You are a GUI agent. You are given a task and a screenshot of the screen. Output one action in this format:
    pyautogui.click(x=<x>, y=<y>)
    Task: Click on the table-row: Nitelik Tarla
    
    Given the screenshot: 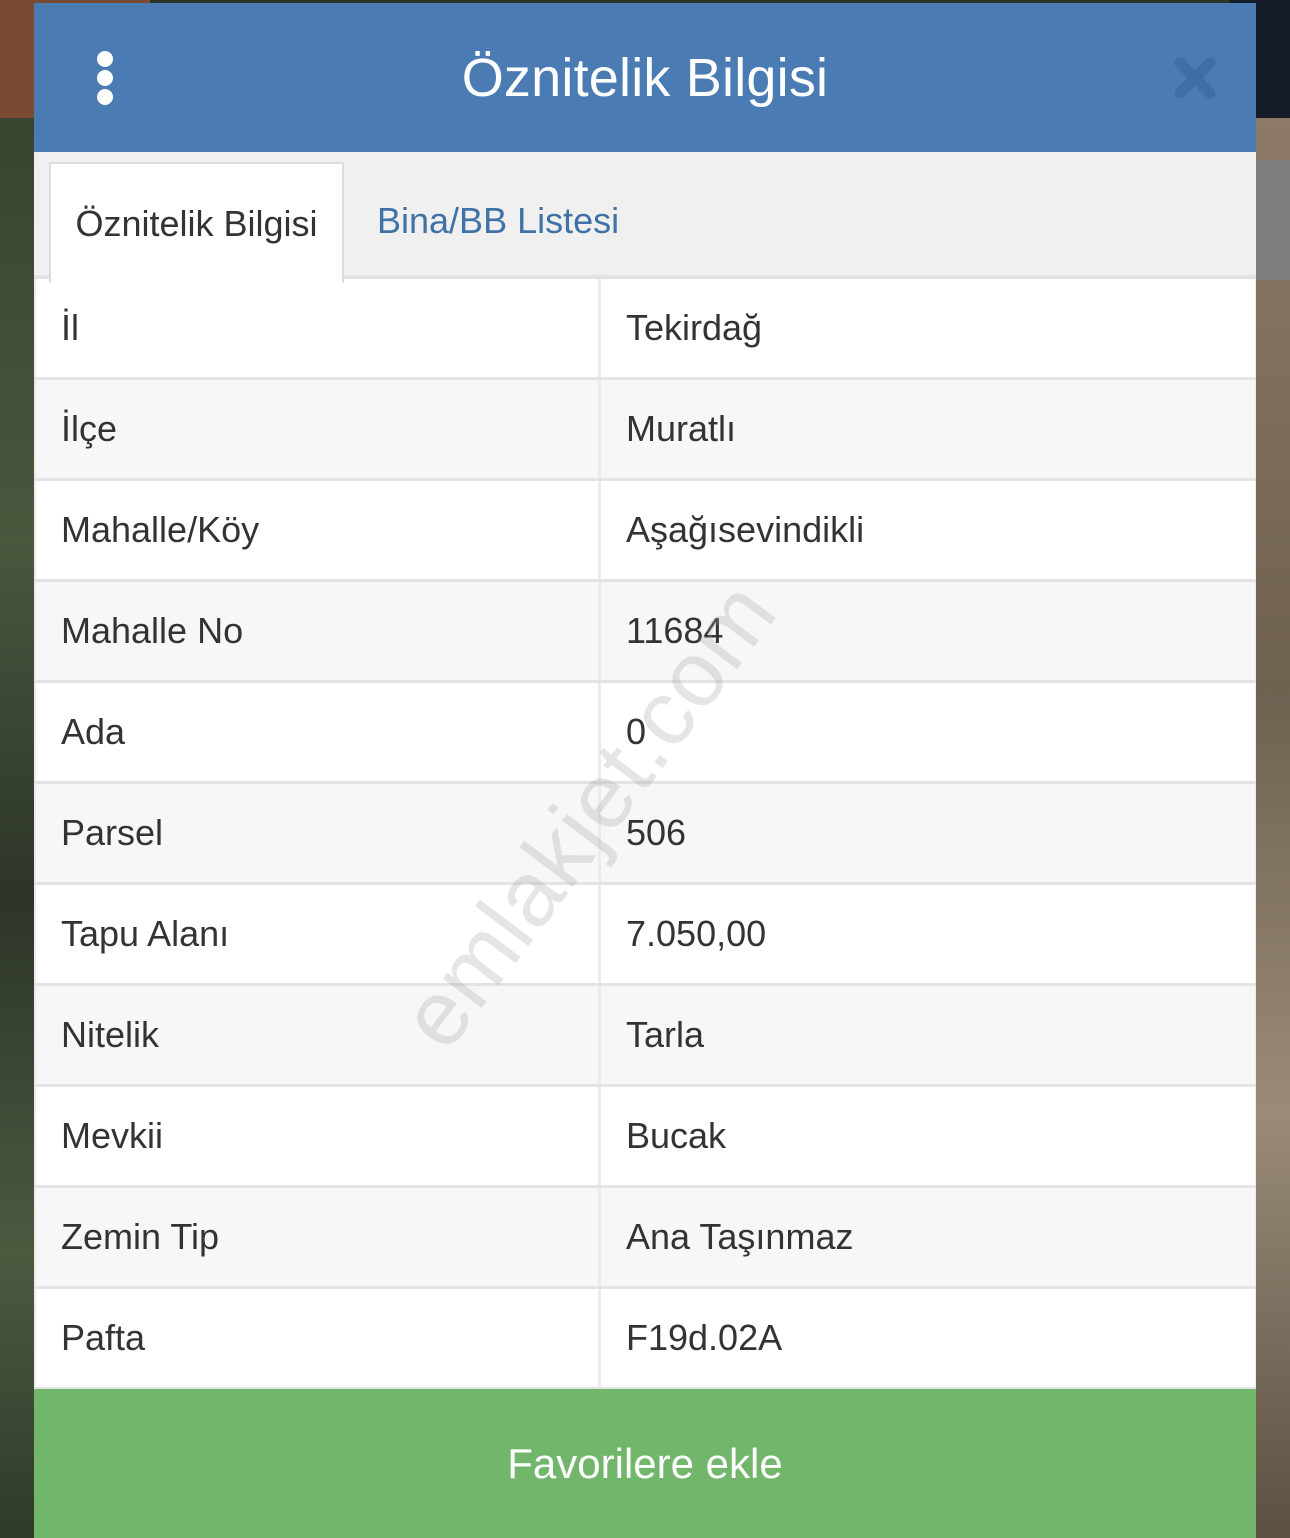 What is the action you would take?
    pyautogui.click(x=645, y=1036)
    